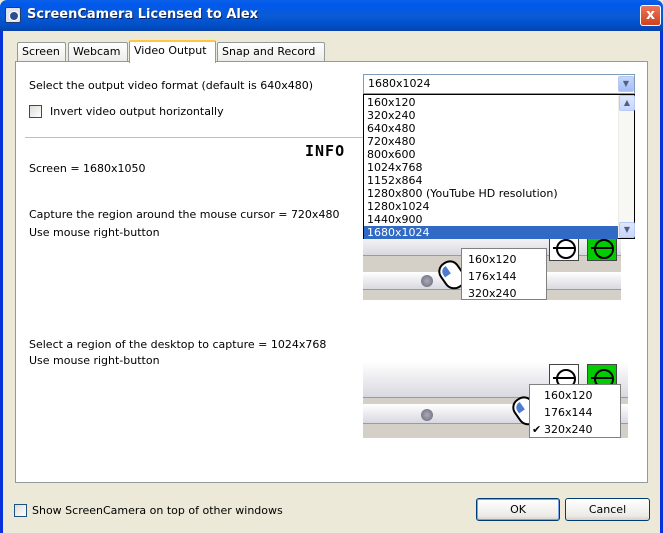  I want to click on desktop-region-demo-image: 160x120 176x144 ✔ 320x240, so click(495, 400).